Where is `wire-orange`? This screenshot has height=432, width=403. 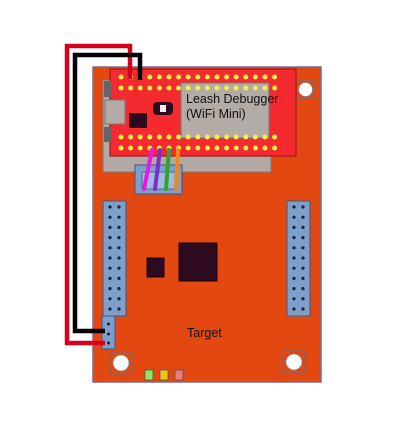 wire-orange is located at coordinates (177, 169).